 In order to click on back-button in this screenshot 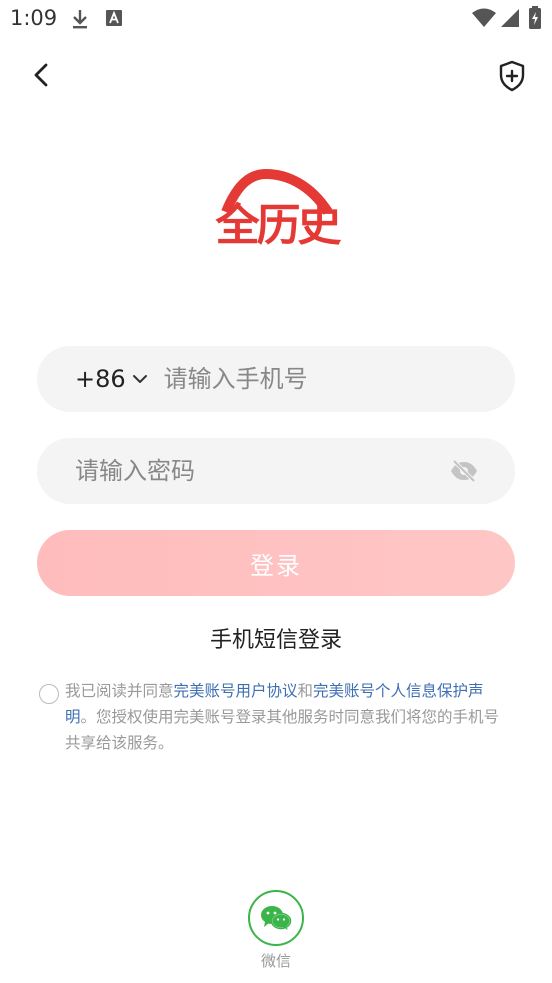, I will do `click(41, 75)`.